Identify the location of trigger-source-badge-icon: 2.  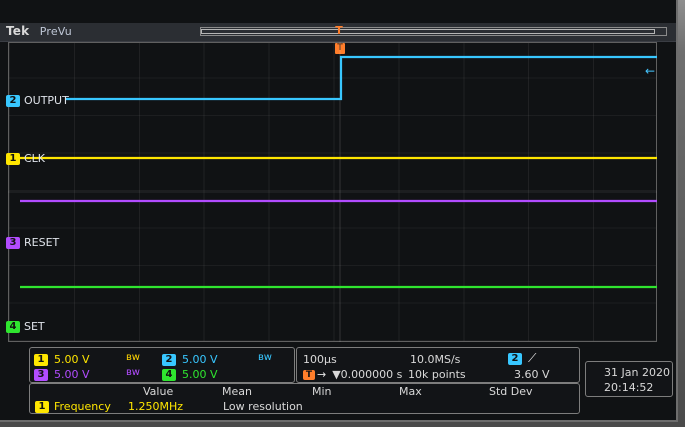
(515, 358).